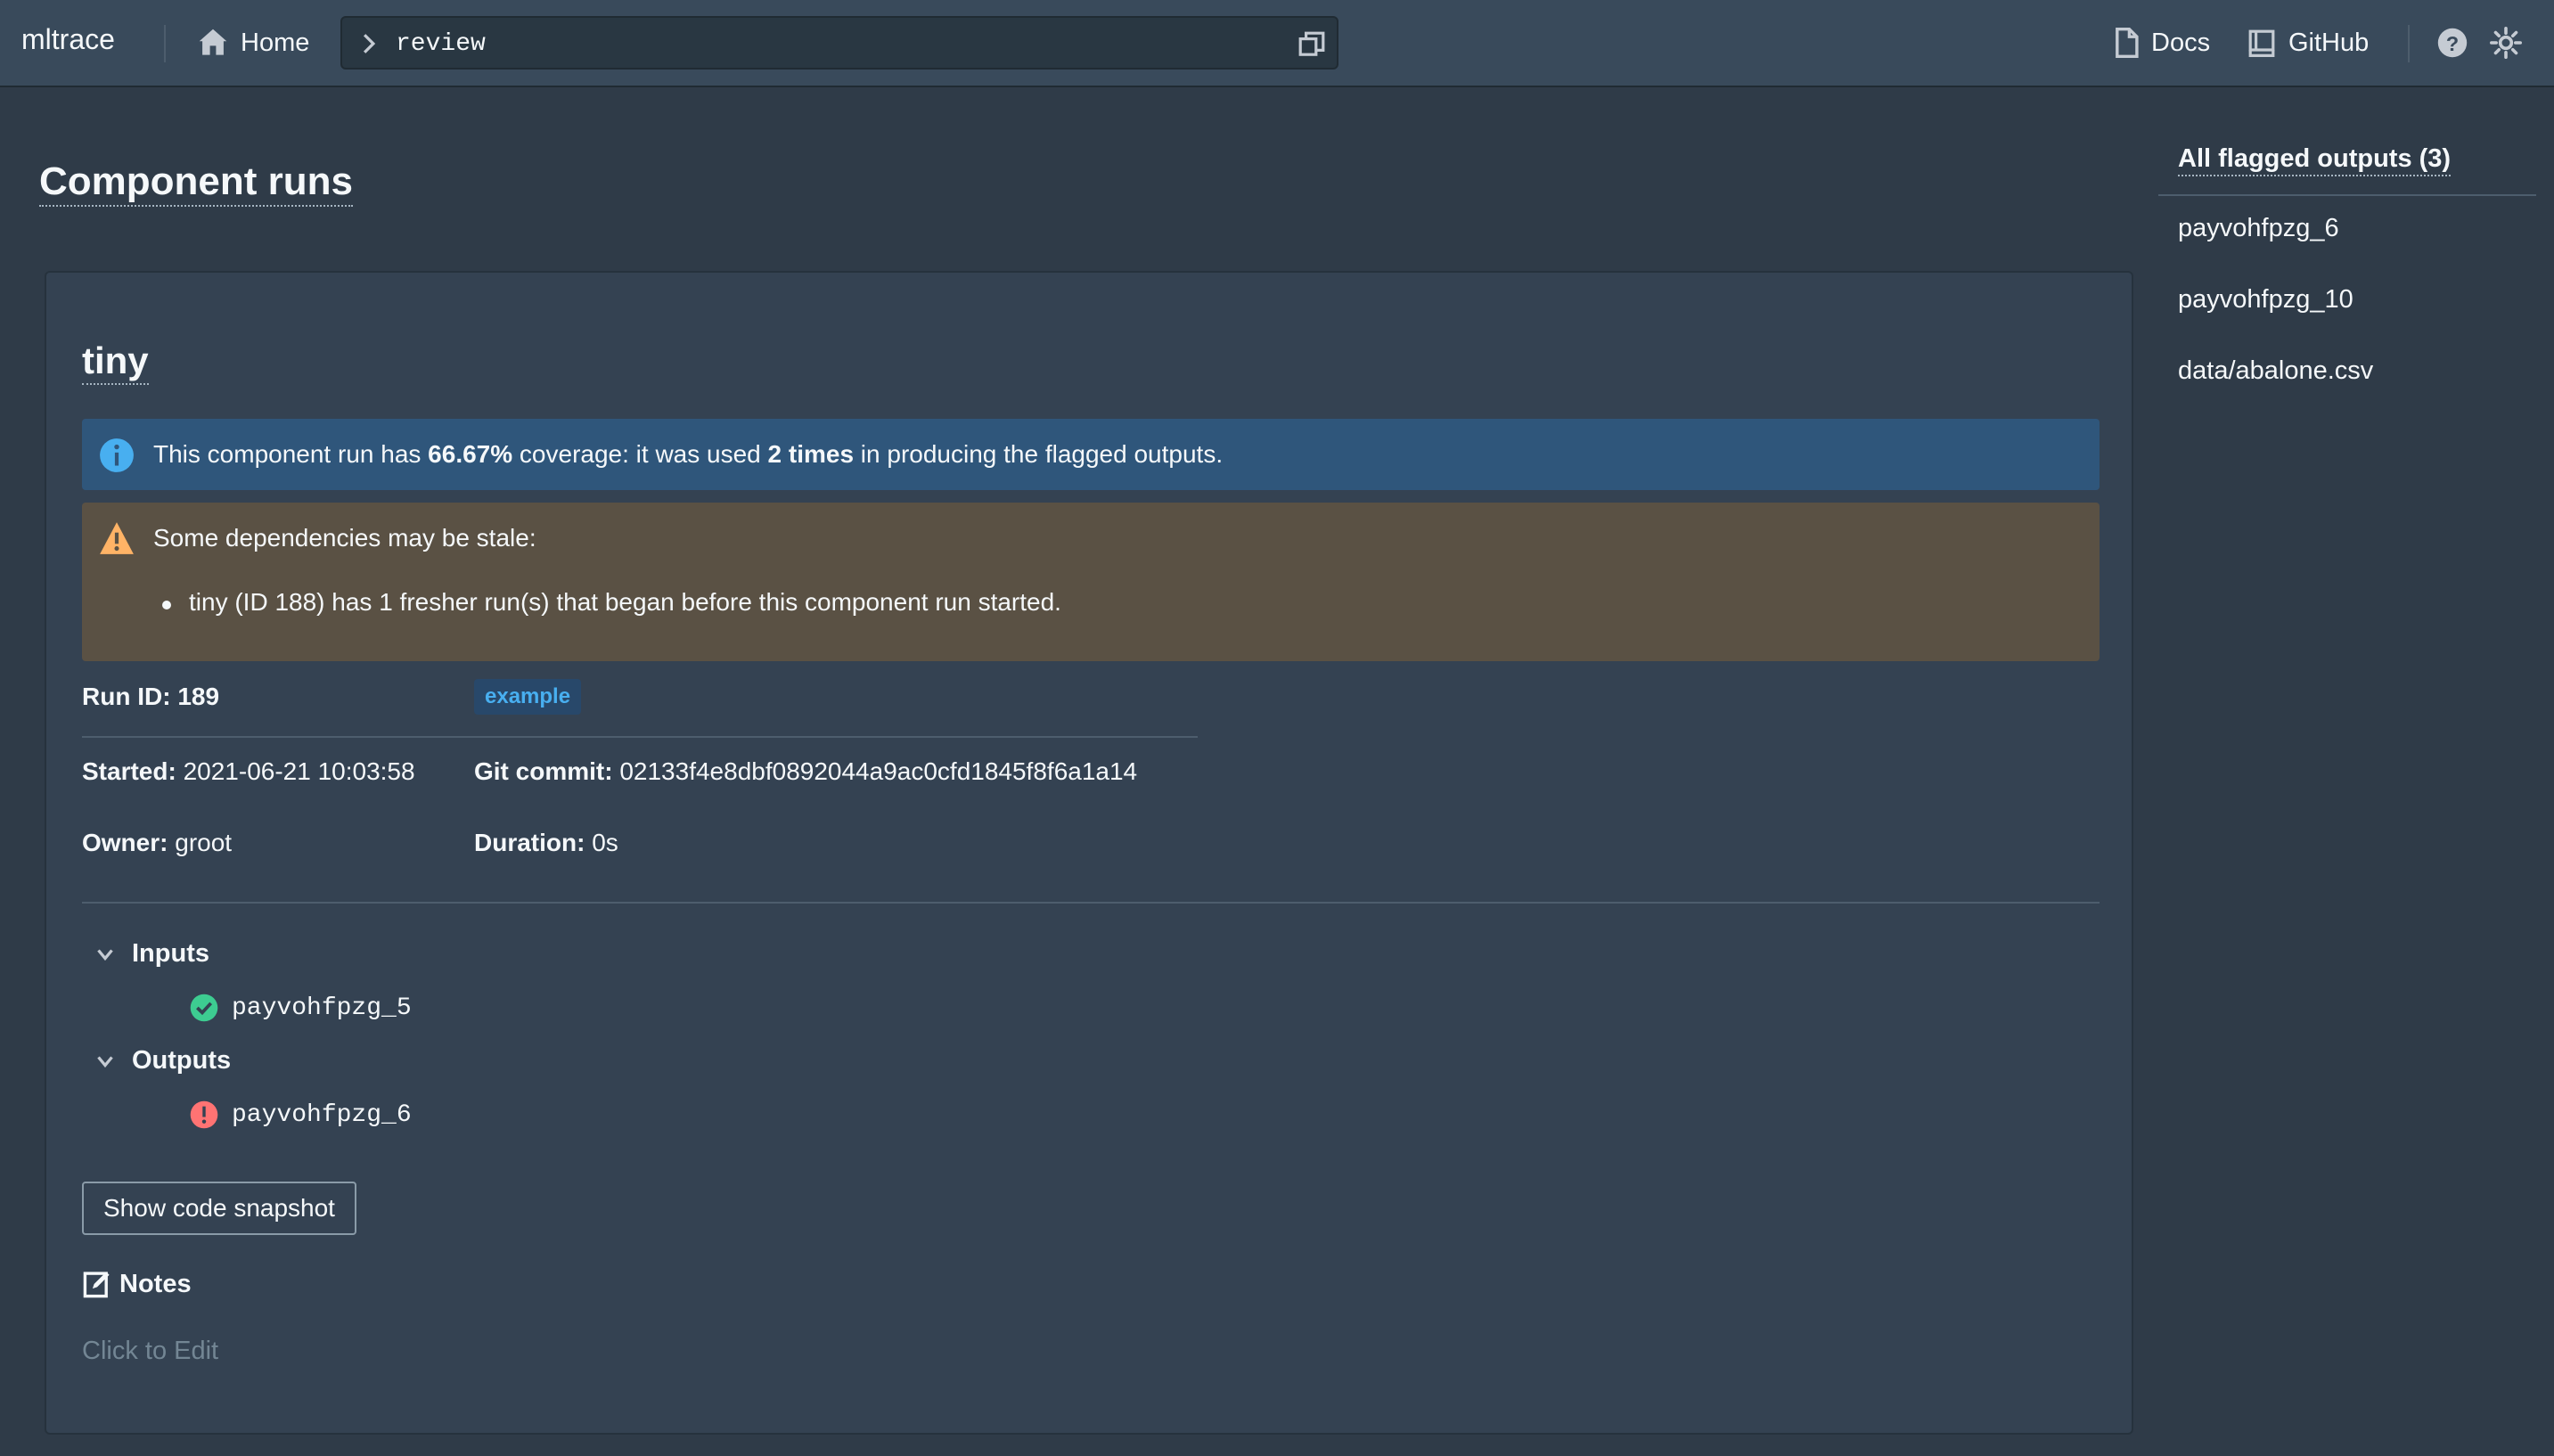  Describe the element at coordinates (605, 843) in the screenshot. I see `duration-value: 0s` at that location.